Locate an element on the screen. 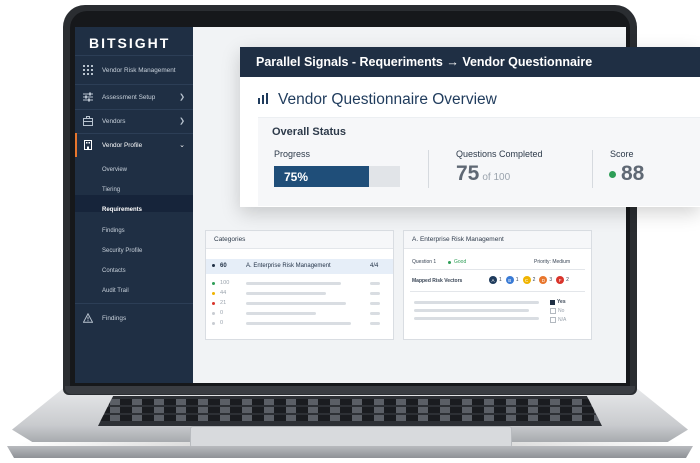 The height and width of the screenshot is (463, 700). option-yes: Yes is located at coordinates (558, 302).